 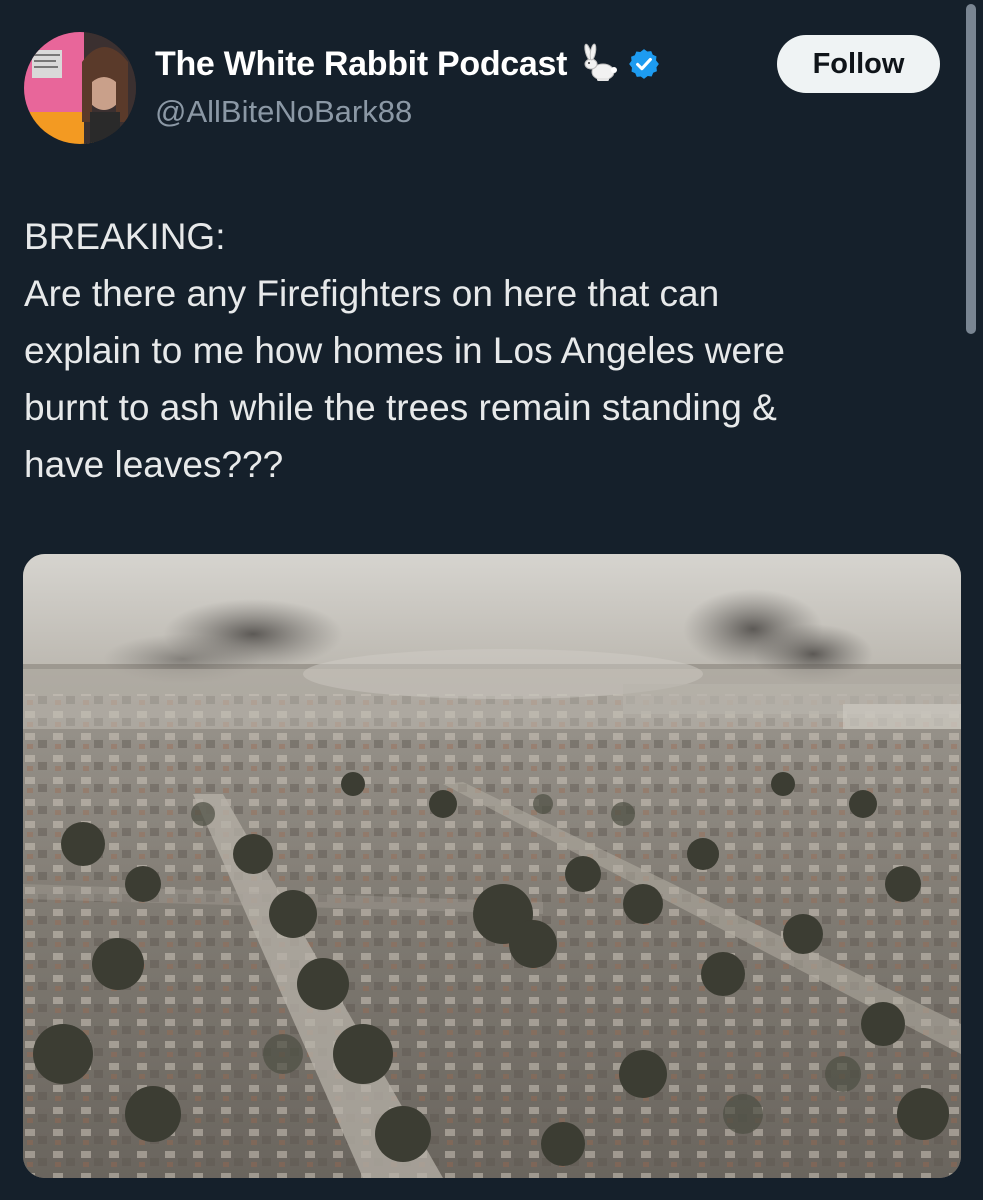 What do you see at coordinates (971, 169) in the screenshot?
I see `scrollbar-thumb` at bounding box center [971, 169].